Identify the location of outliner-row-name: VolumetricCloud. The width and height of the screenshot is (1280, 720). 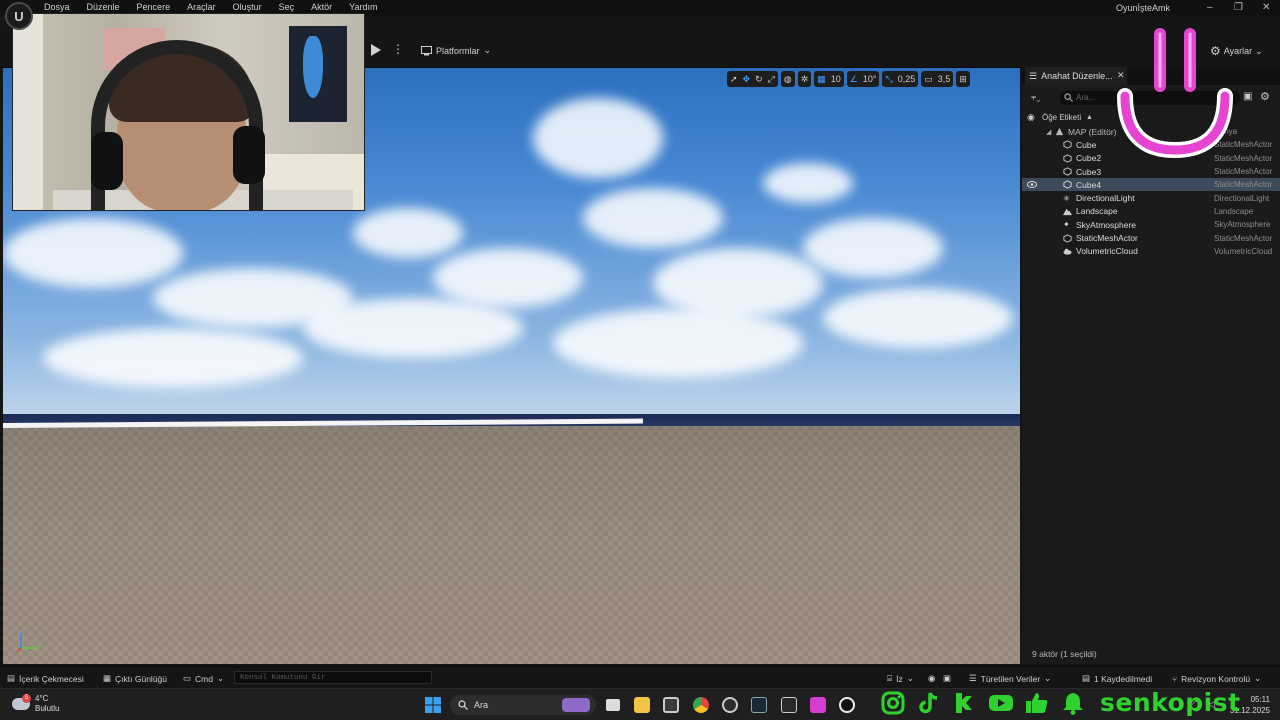
(1107, 251).